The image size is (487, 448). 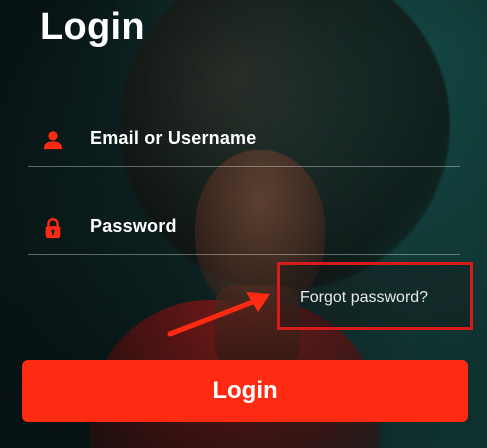 I want to click on lock-icon, so click(x=53, y=228).